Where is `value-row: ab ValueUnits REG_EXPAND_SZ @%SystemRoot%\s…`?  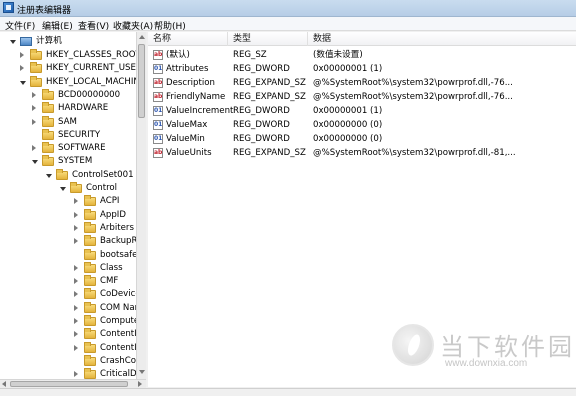
value-row: ab ValueUnits REG_EXPAND_SZ @%SystemRoot%\s… is located at coordinates (362, 153).